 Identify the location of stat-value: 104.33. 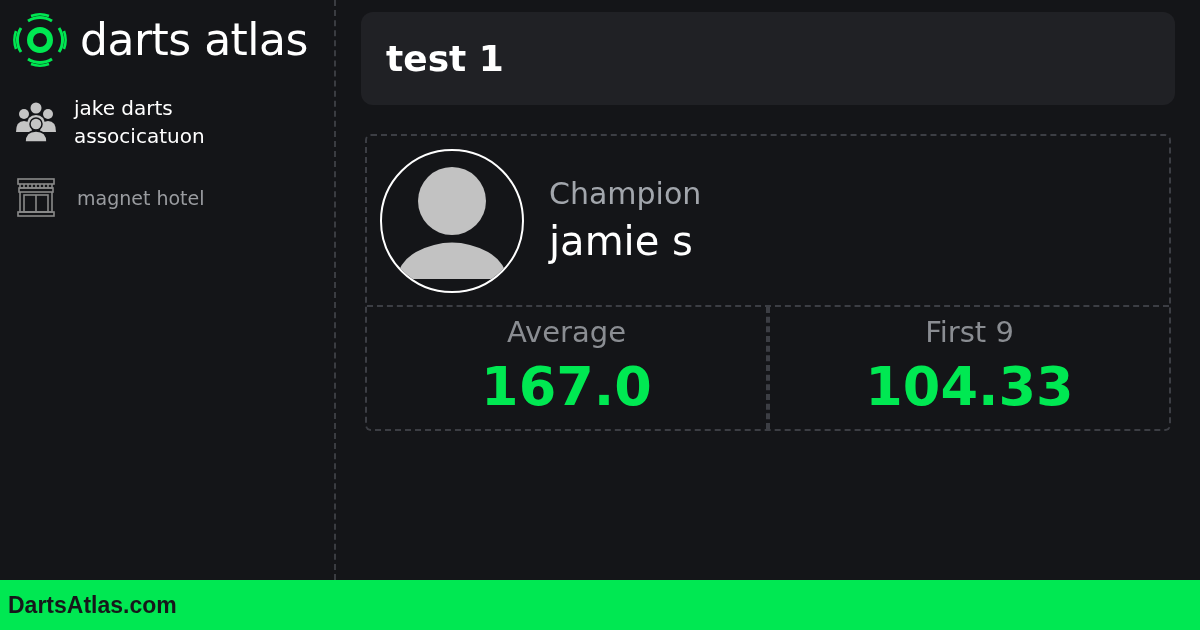
(969, 387).